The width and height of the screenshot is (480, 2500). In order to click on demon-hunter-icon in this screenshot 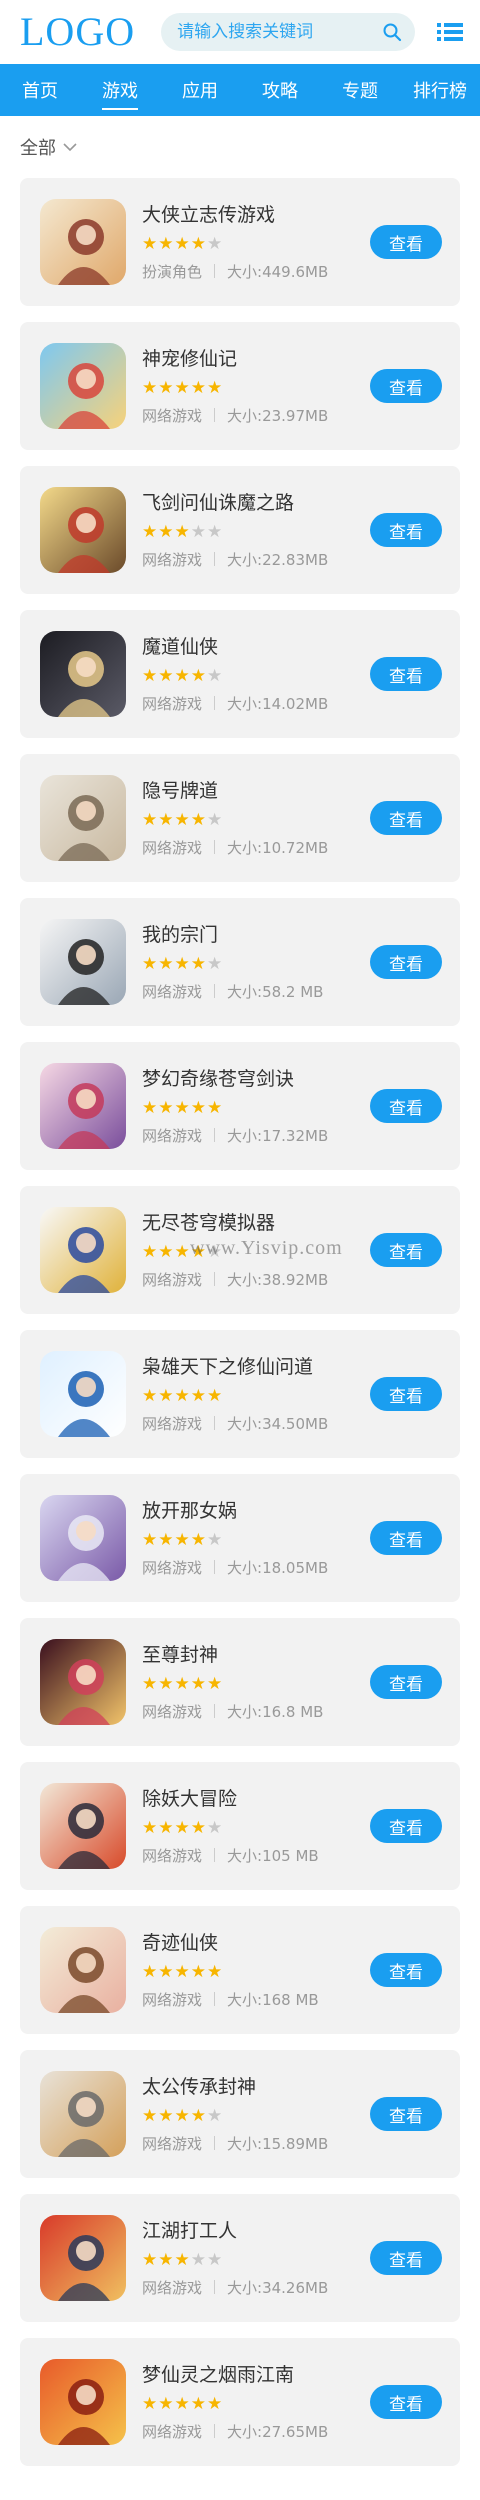, I will do `click(83, 1826)`.